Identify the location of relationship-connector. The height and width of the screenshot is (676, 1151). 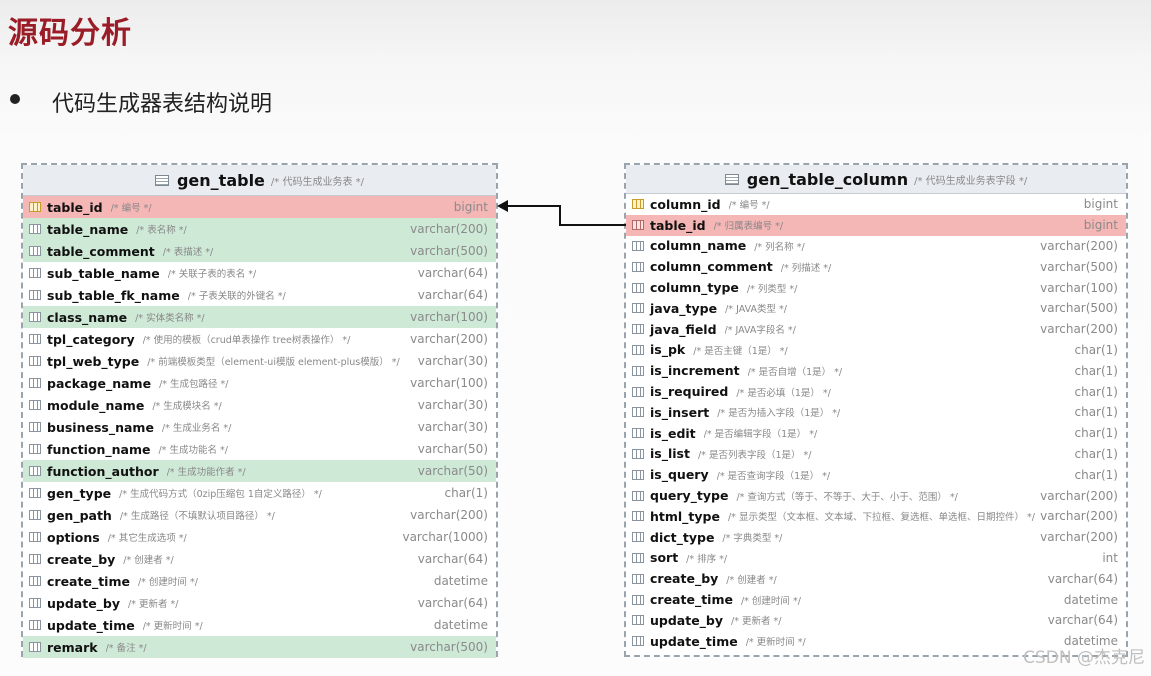
(561, 213).